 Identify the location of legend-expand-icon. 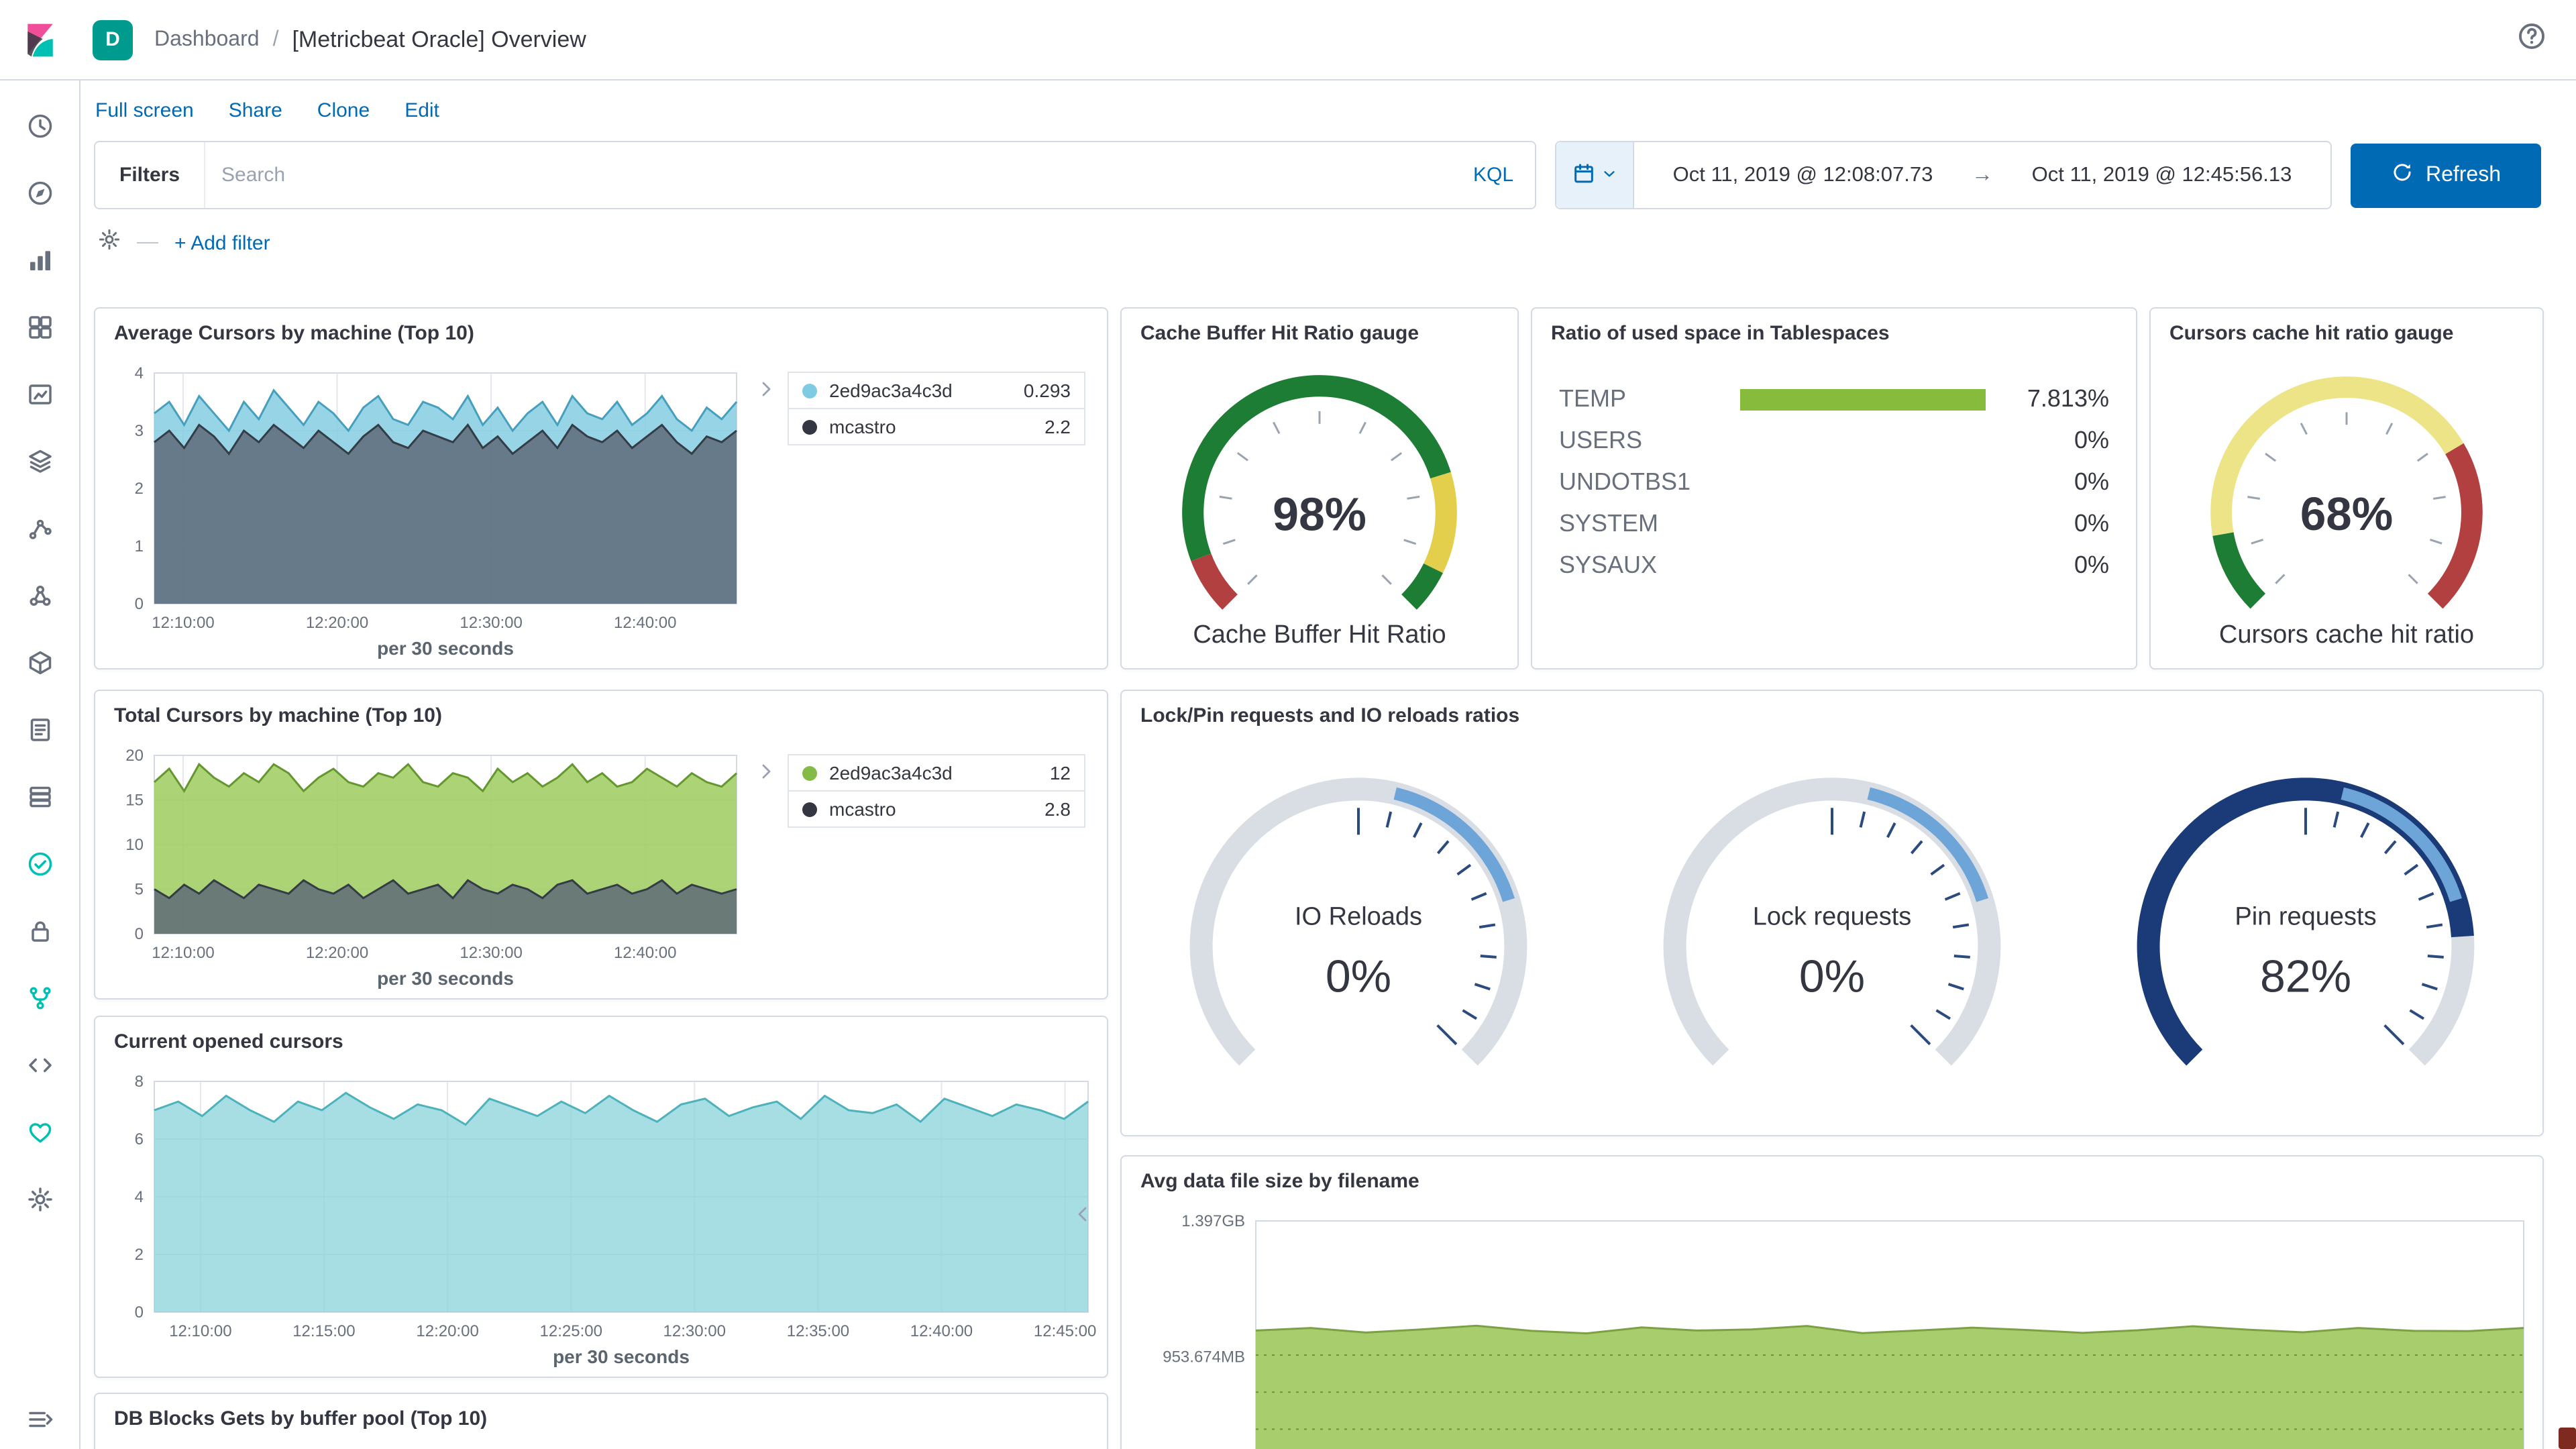
(1082, 1217).